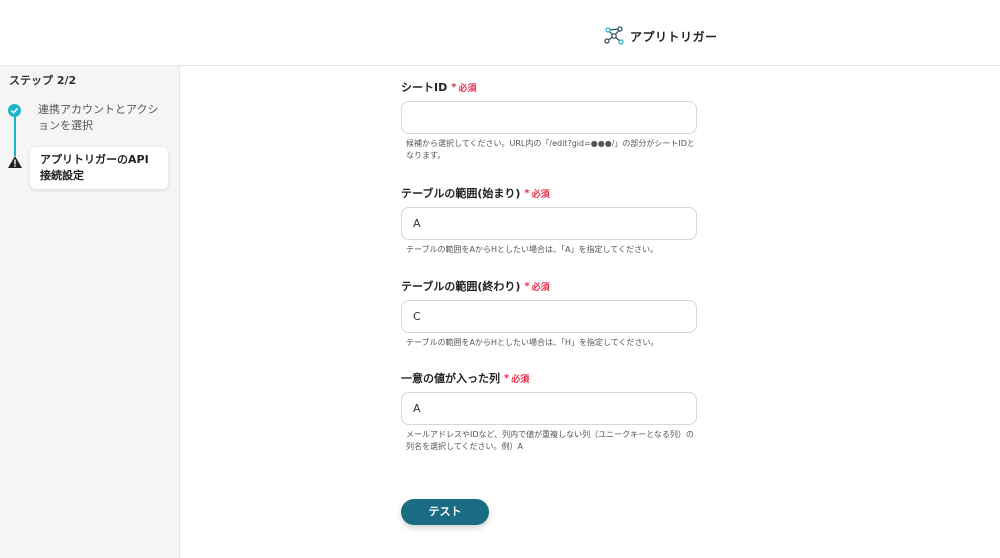 The width and height of the screenshot is (1000, 558). I want to click on step-item-label: アプリトリガーのAPI接続設定, so click(94, 167).